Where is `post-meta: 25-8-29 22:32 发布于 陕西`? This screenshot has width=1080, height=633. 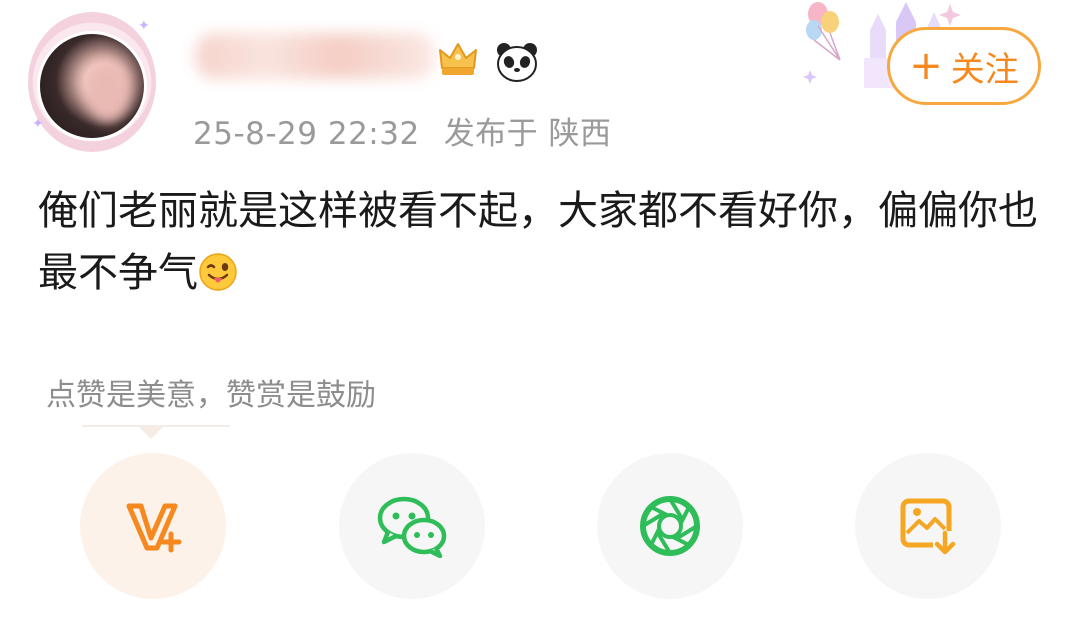 post-meta: 25-8-29 22:32 发布于 陕西 is located at coordinates (414, 130).